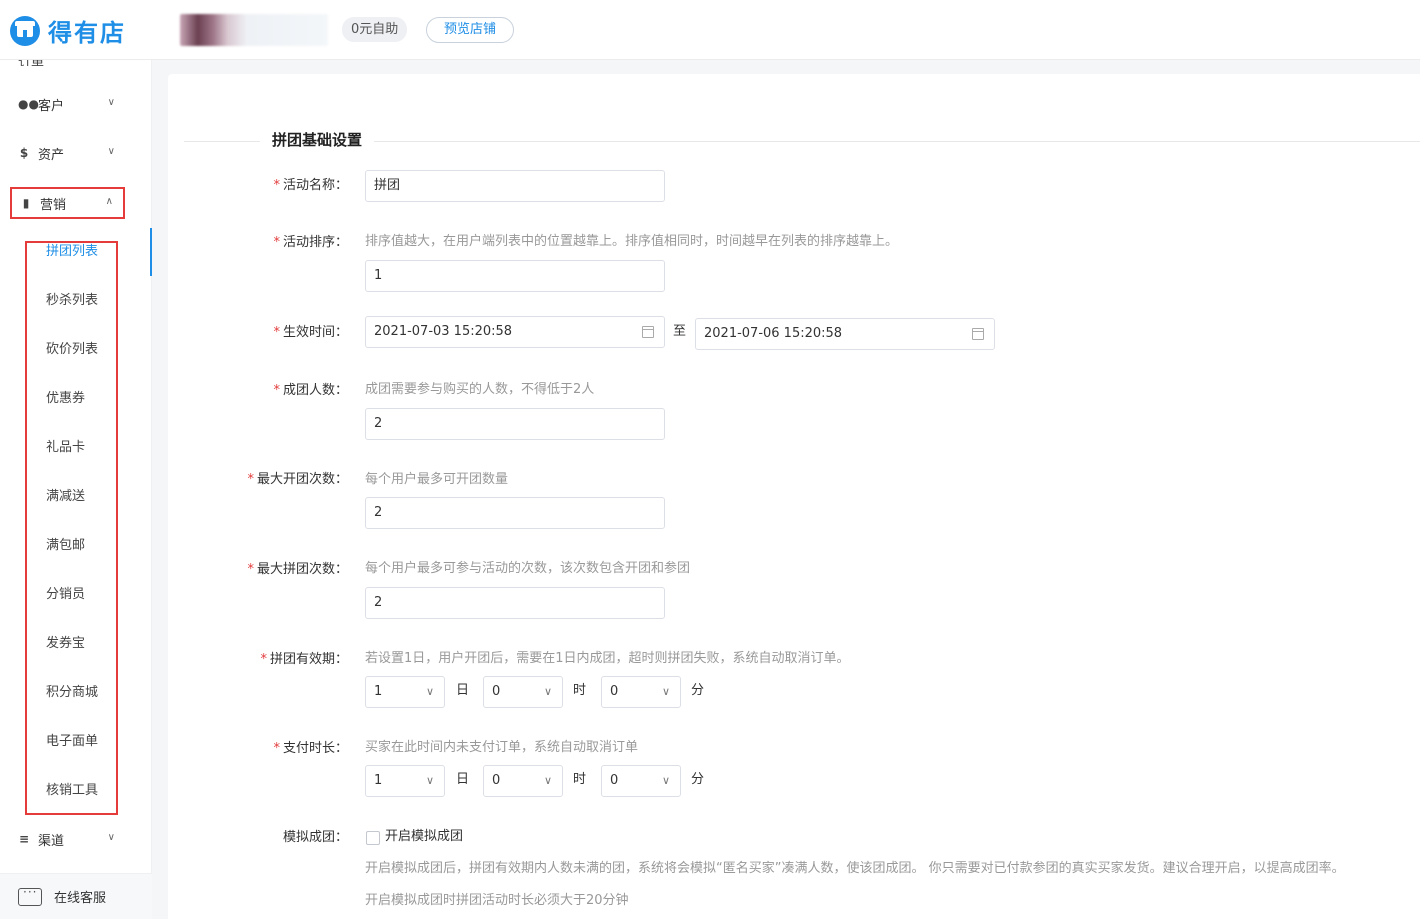 The image size is (1420, 919). Describe the element at coordinates (502, 747) in the screenshot. I see `pay-time-hint: 买家在此时间内未支付订单，系统自动取消订单` at that location.